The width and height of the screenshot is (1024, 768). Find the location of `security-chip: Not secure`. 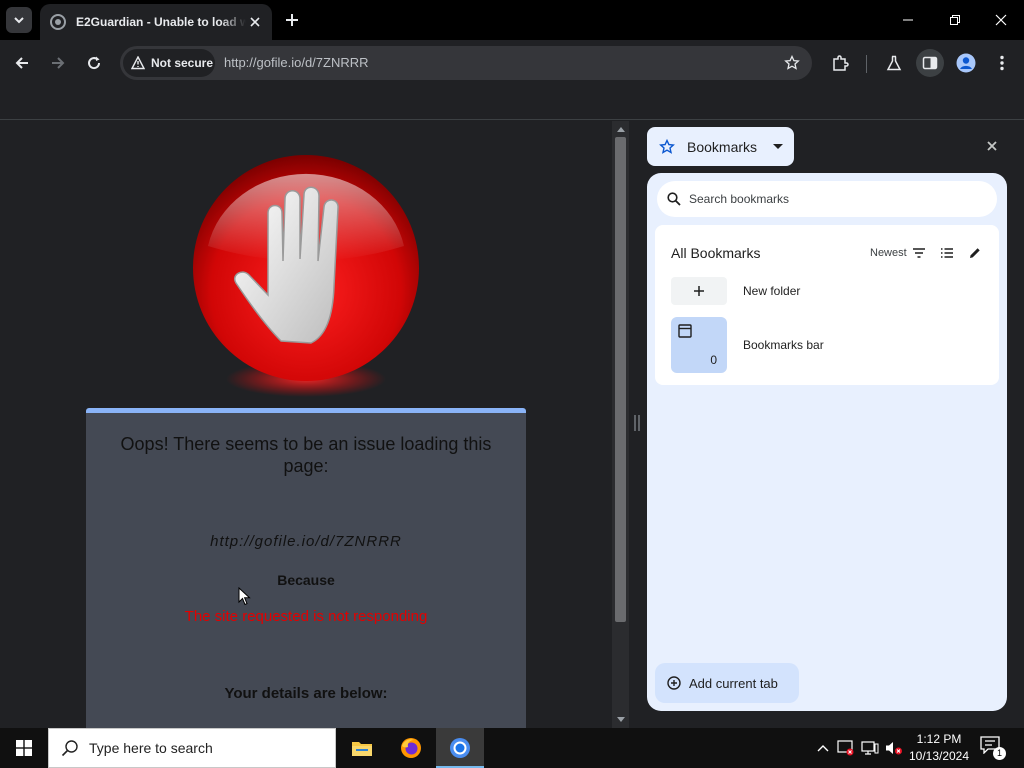

security-chip: Not secure is located at coordinates (169, 63).